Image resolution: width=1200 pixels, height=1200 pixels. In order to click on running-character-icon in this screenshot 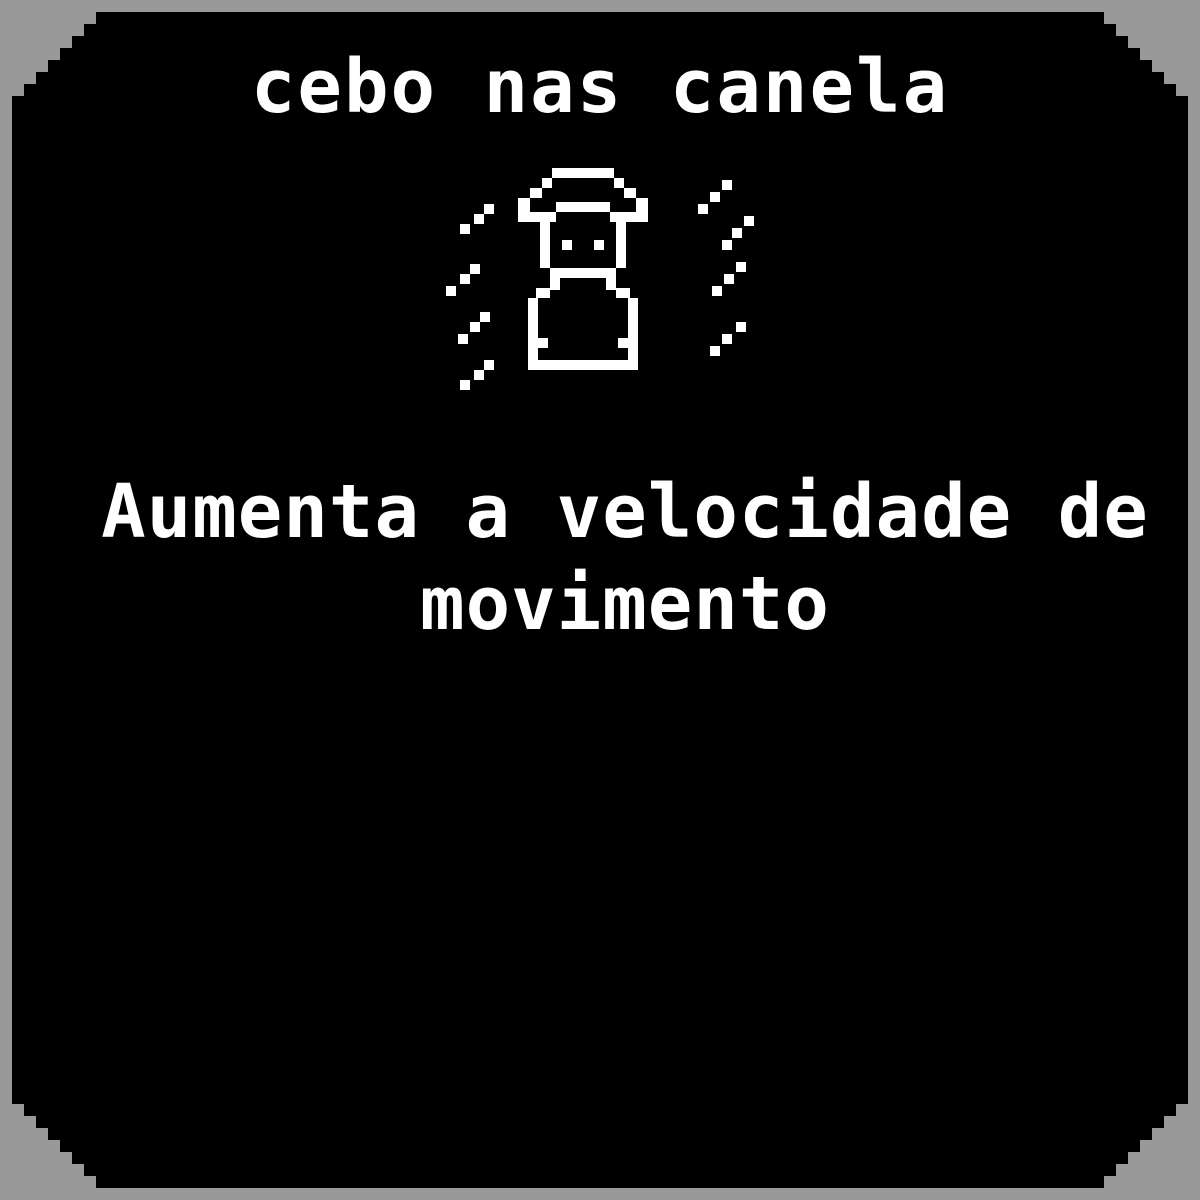, I will do `click(600, 284)`.